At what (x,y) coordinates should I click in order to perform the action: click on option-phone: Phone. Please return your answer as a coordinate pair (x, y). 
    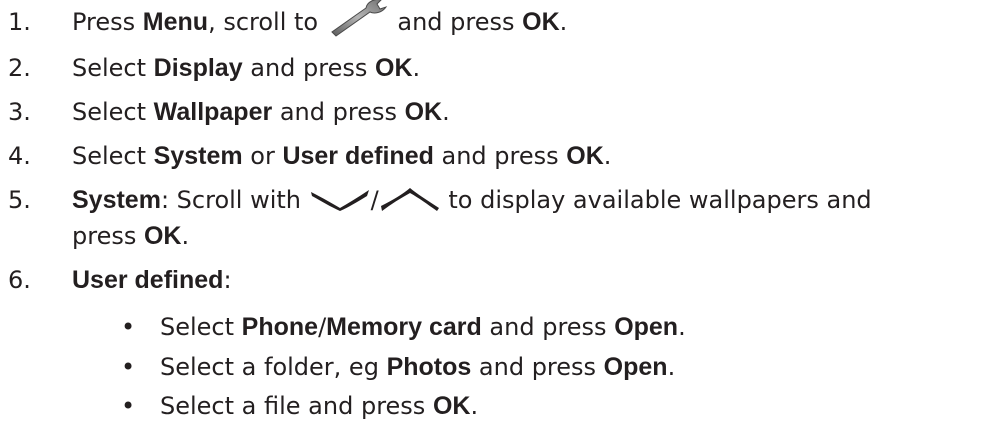
    Looking at the image, I should click on (280, 327).